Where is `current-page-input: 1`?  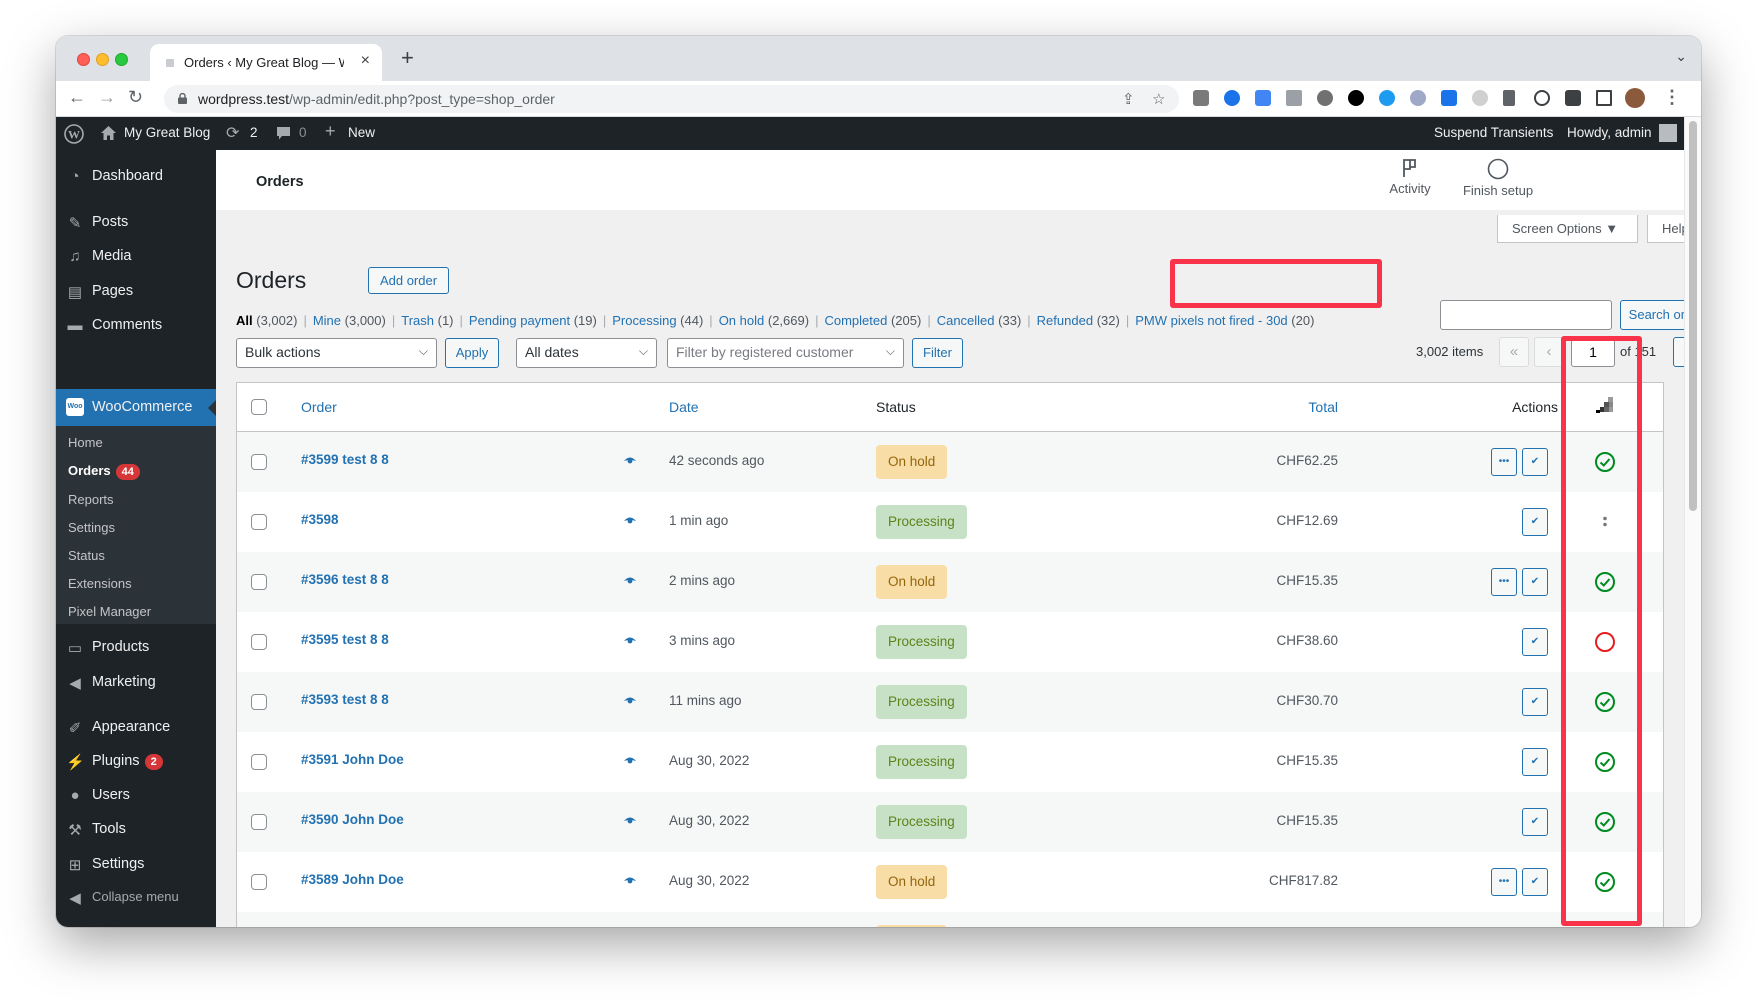
current-page-input: 1 is located at coordinates (1593, 352).